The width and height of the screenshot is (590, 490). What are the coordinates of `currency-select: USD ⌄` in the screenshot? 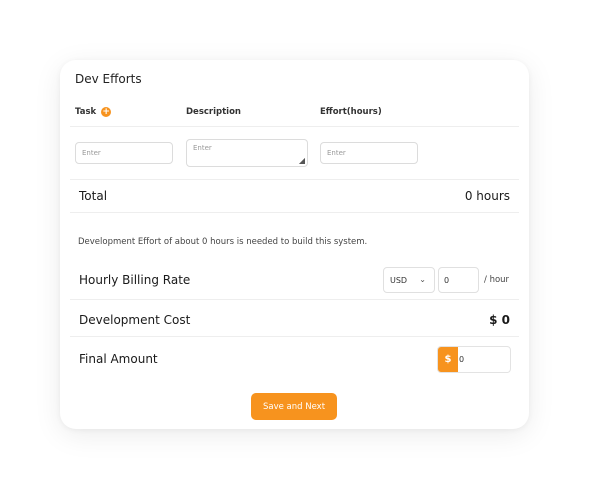 It's located at (409, 280).